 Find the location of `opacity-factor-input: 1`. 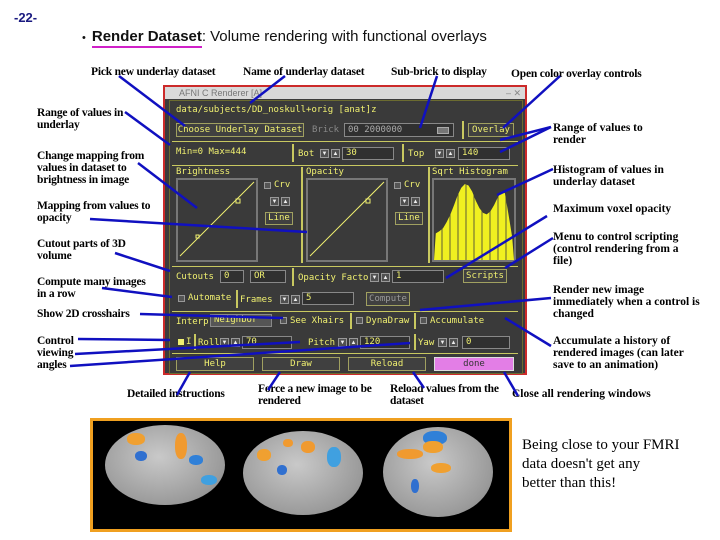

opacity-factor-input: 1 is located at coordinates (418, 276).